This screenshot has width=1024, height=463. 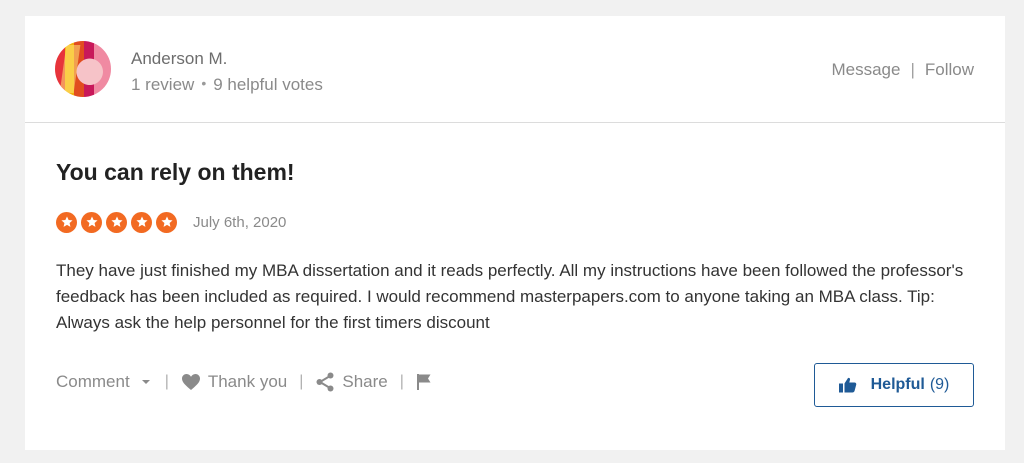 What do you see at coordinates (325, 382) in the screenshot?
I see `share-icon` at bounding box center [325, 382].